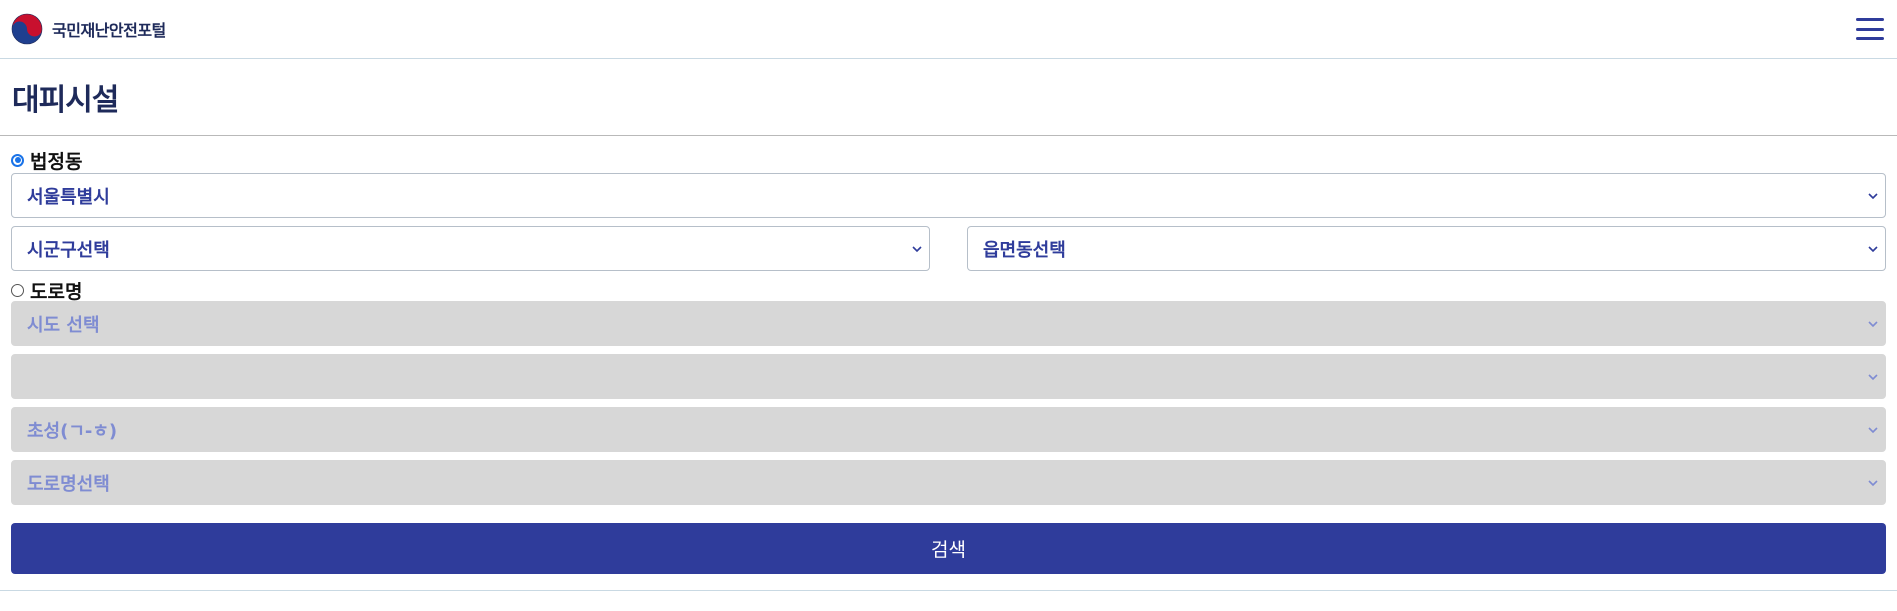 Image resolution: width=1897 pixels, height=611 pixels. Describe the element at coordinates (1024, 250) in the screenshot. I see `legal-eupmyeondong-value: 읍면동선택` at that location.